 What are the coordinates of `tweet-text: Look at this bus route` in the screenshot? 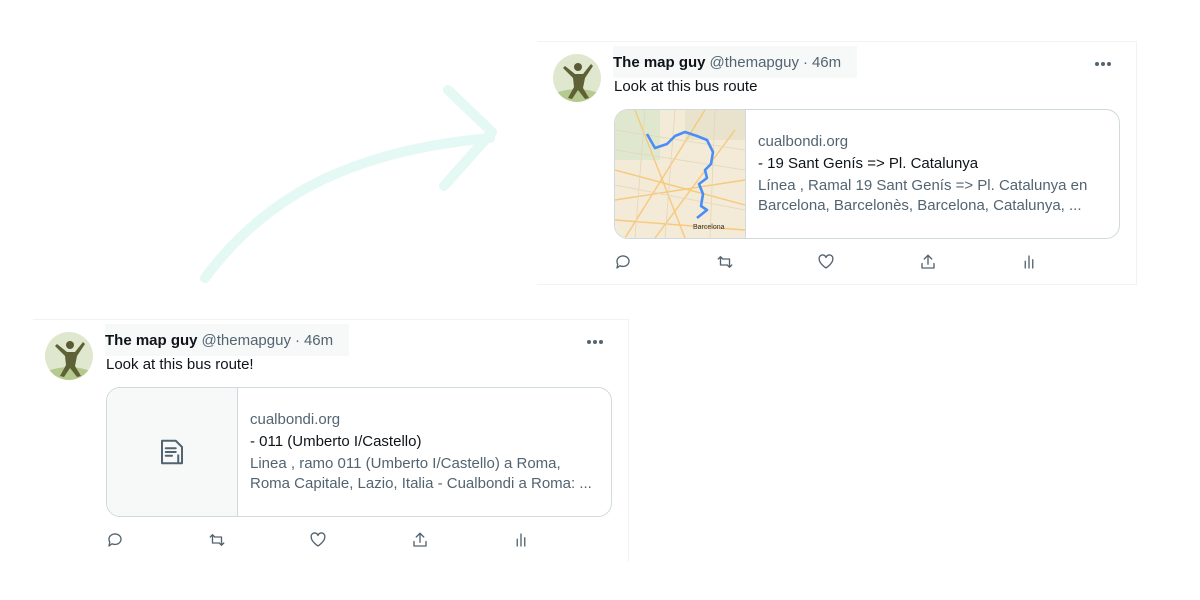 It's located at (686, 86).